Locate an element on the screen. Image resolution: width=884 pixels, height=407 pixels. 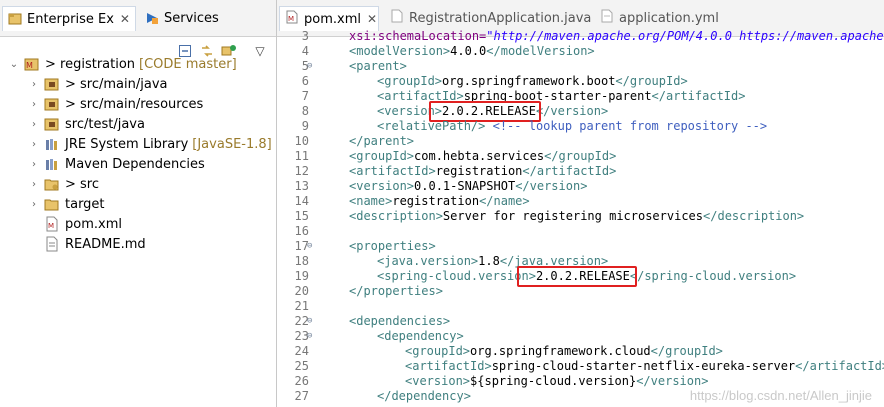
line-number: 3 is located at coordinates (305, 36).